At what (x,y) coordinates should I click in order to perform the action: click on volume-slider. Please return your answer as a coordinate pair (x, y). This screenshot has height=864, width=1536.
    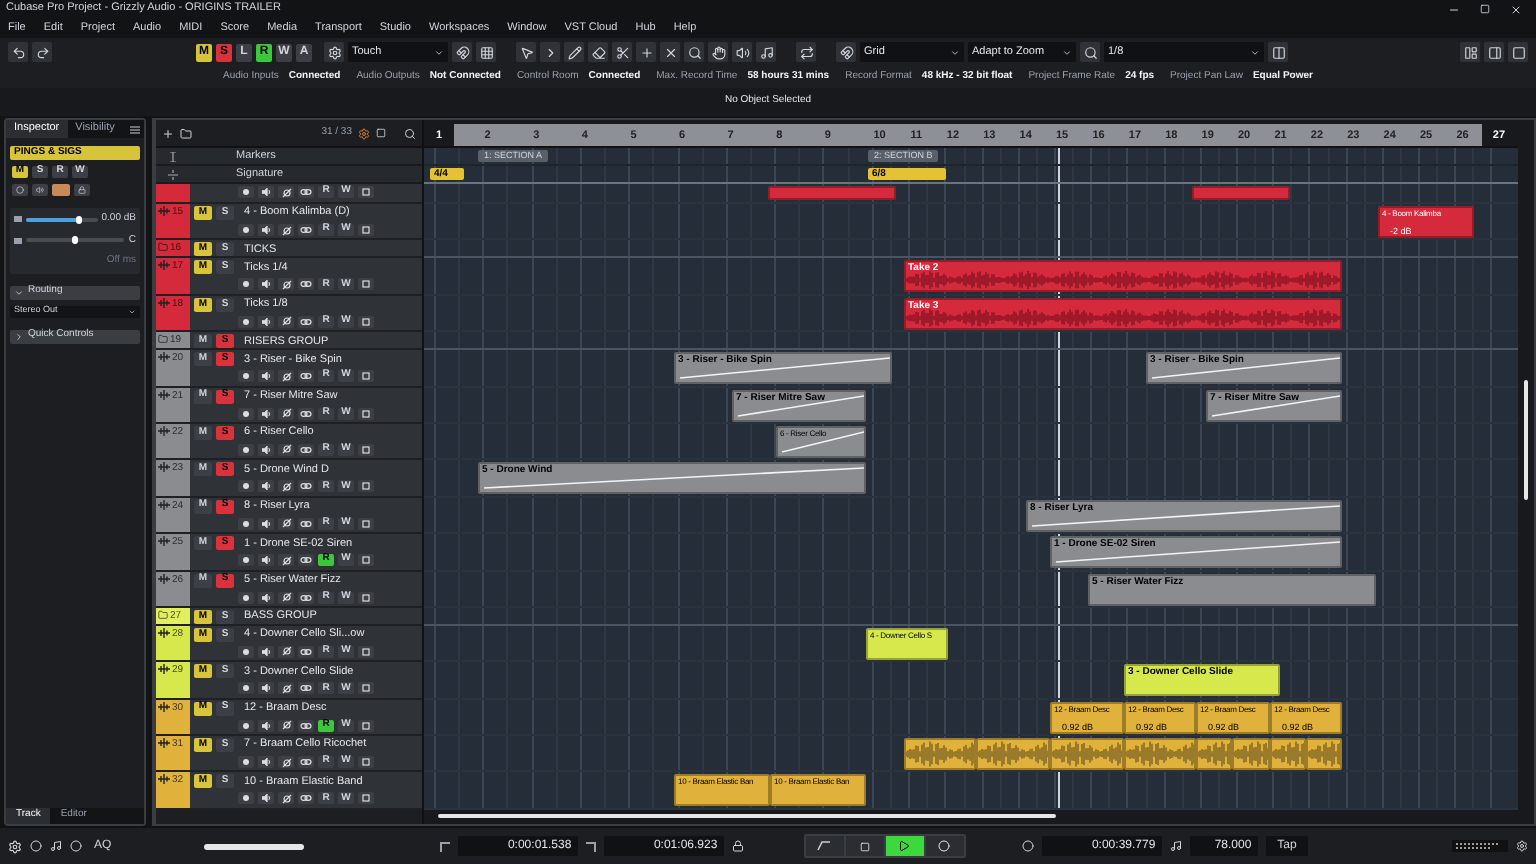
    Looking at the image, I should click on (62, 219).